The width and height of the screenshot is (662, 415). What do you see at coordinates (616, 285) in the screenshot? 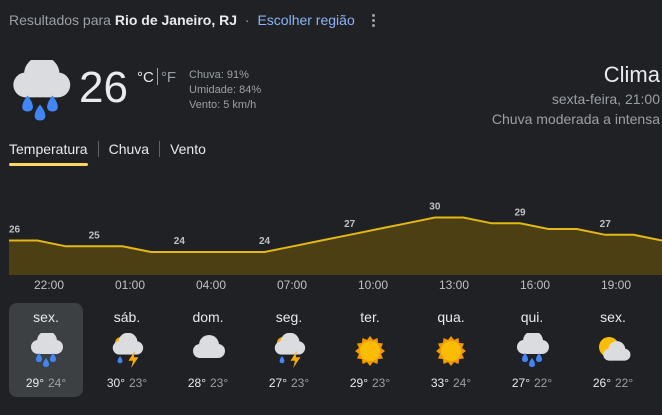
I see `time-tick-label: 19:00` at bounding box center [616, 285].